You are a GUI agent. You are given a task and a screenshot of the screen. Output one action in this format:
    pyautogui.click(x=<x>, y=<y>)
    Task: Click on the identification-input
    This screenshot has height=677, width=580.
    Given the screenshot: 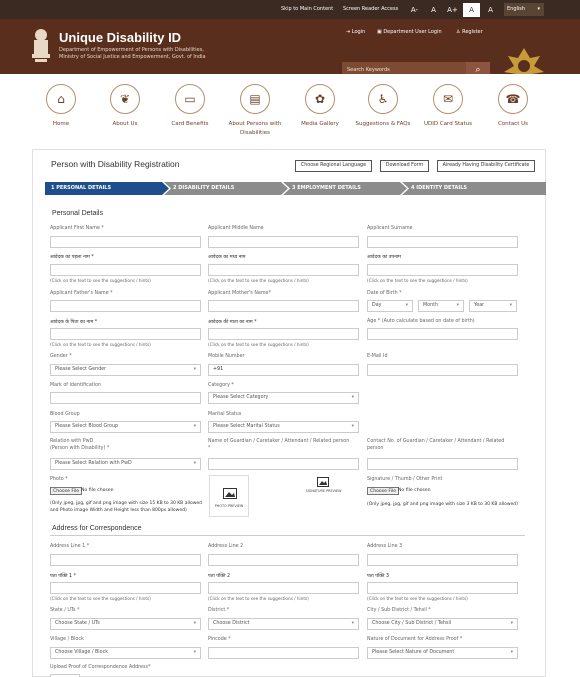 What is the action you would take?
    pyautogui.click(x=125, y=398)
    